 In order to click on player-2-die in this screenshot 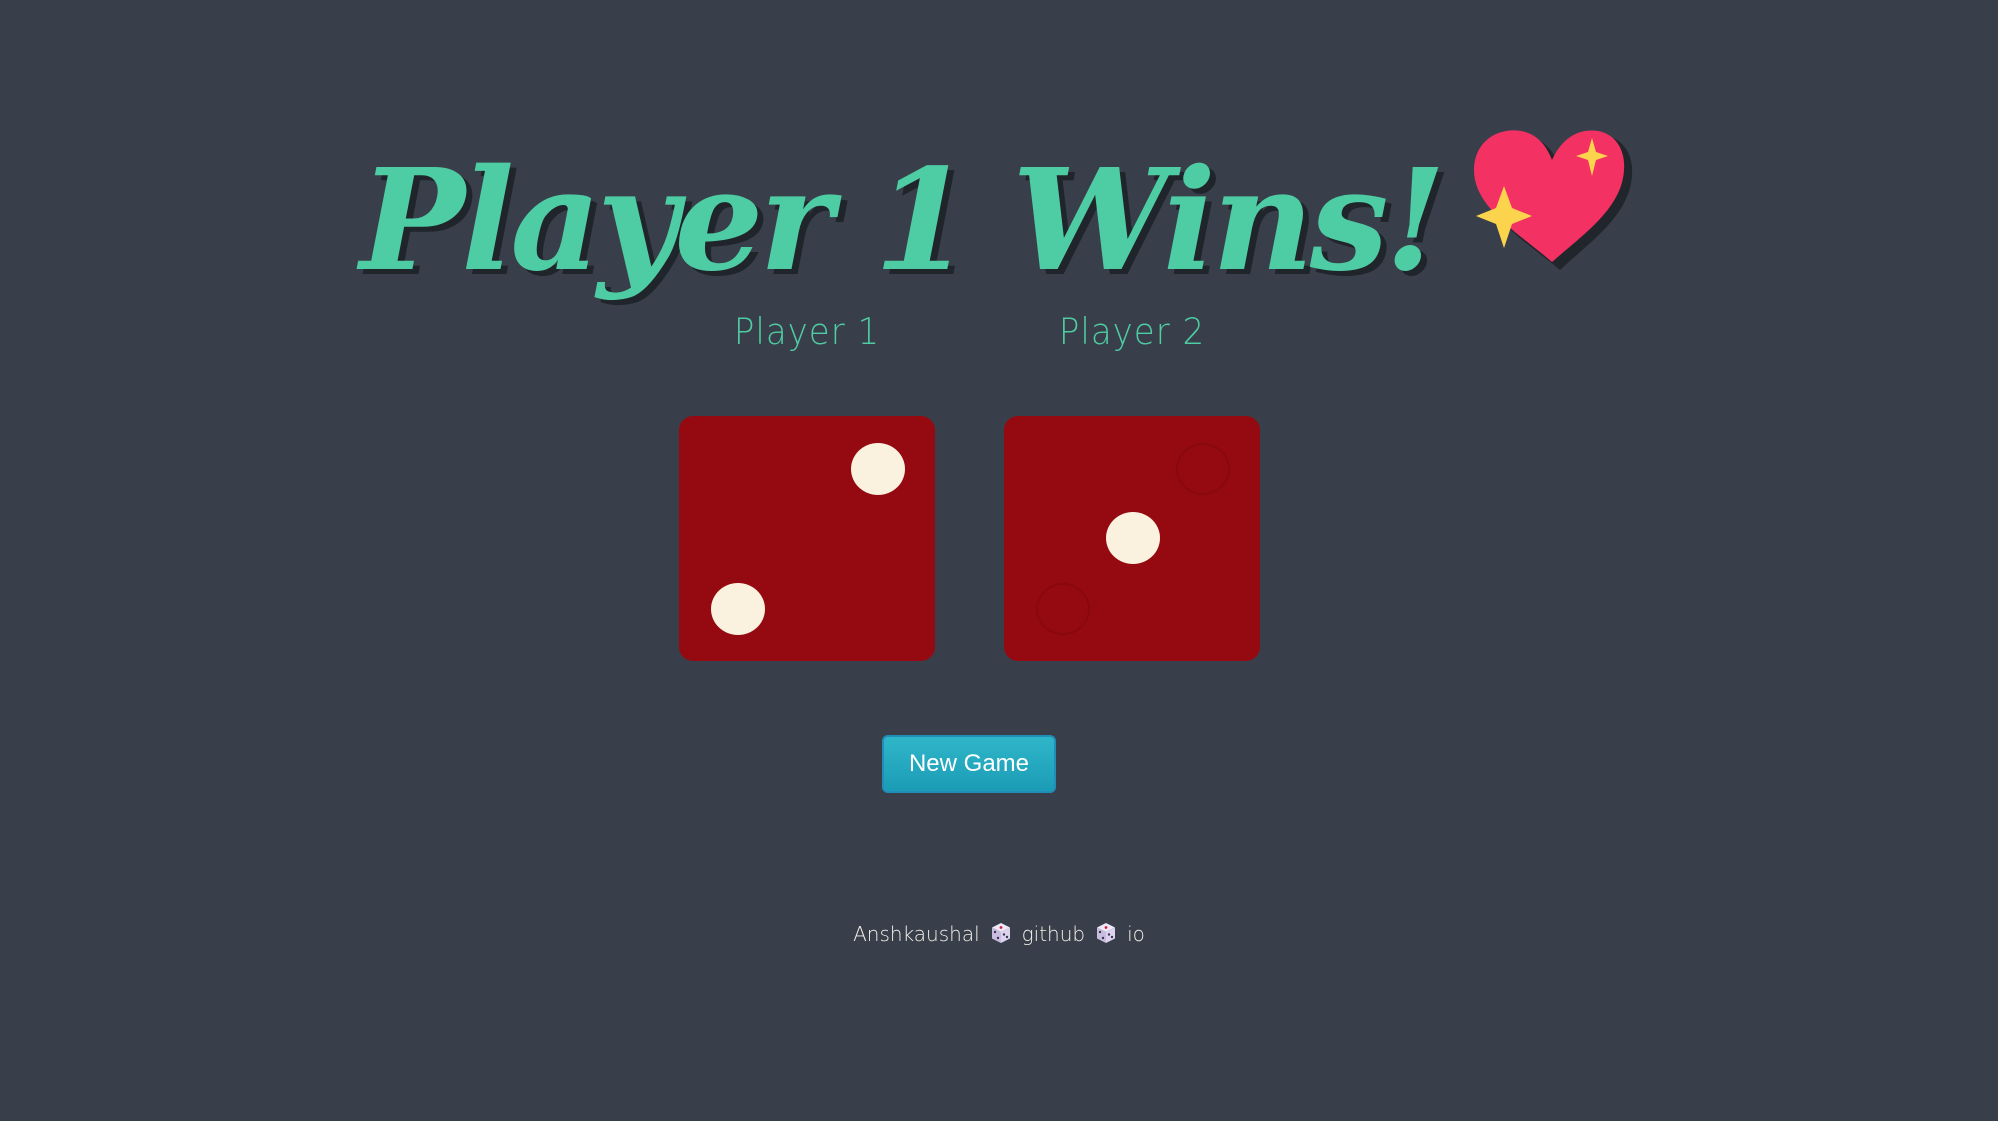, I will do `click(1132, 538)`.